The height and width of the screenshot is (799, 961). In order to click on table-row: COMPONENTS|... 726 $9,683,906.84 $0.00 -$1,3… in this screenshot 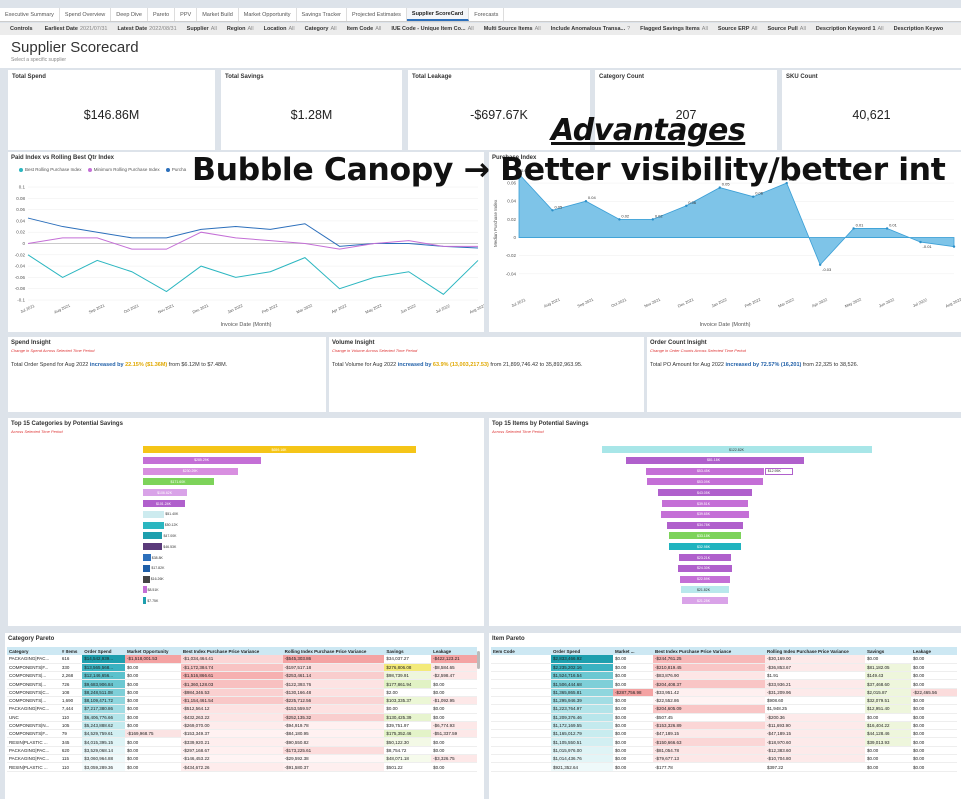, I will do `click(242, 684)`.